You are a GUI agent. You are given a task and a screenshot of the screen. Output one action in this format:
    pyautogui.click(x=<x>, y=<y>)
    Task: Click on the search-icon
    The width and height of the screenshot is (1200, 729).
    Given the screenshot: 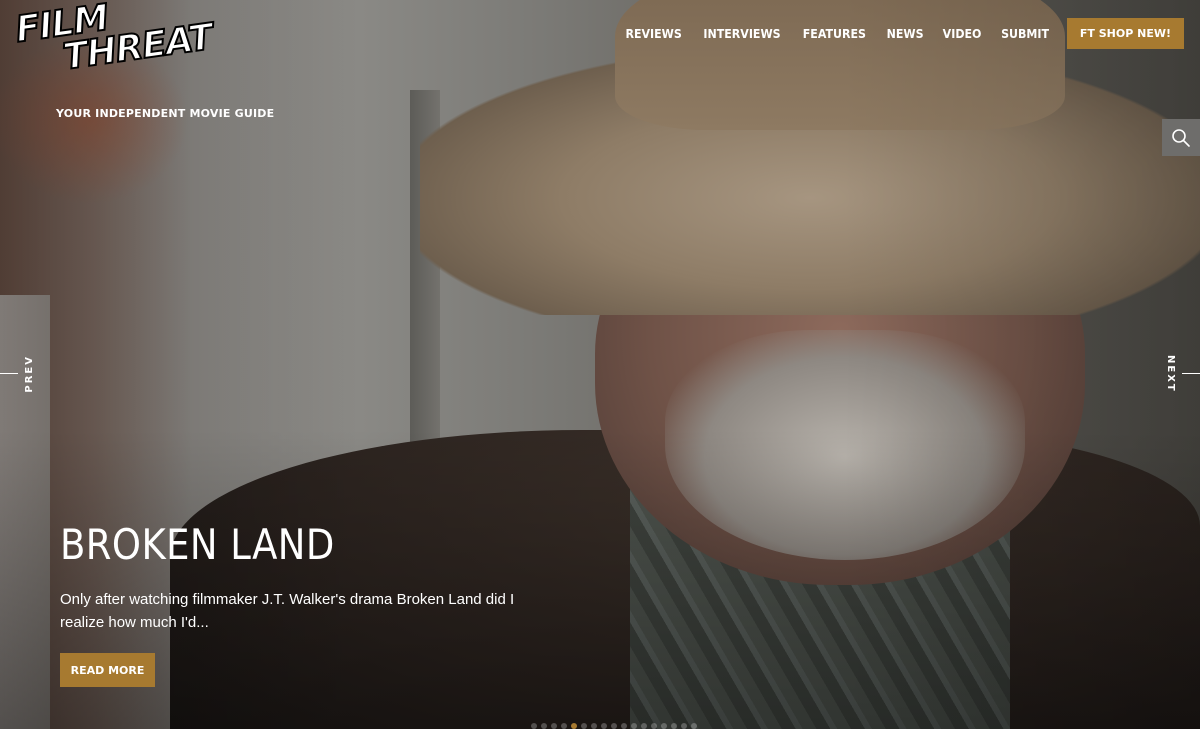 What is the action you would take?
    pyautogui.click(x=1181, y=137)
    